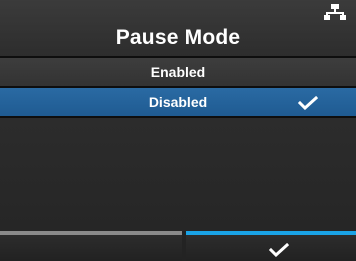 The width and height of the screenshot is (356, 261). Describe the element at coordinates (271, 233) in the screenshot. I see `confirm-button-indicator` at that location.